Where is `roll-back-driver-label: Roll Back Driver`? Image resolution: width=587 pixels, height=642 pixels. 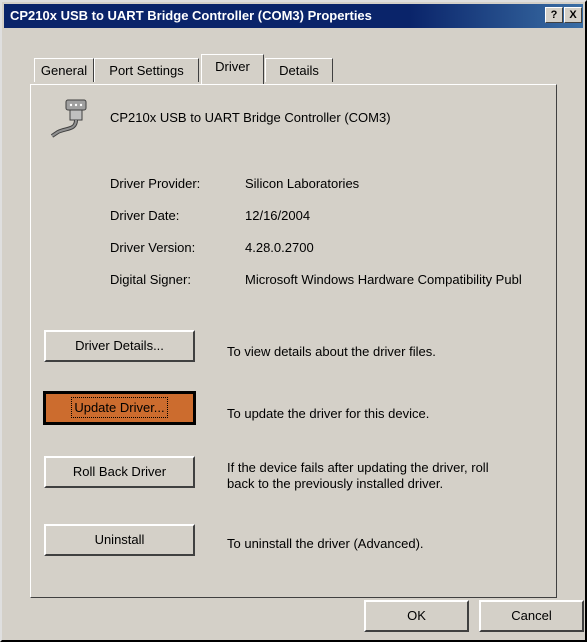
roll-back-driver-label: Roll Back Driver is located at coordinates (119, 471).